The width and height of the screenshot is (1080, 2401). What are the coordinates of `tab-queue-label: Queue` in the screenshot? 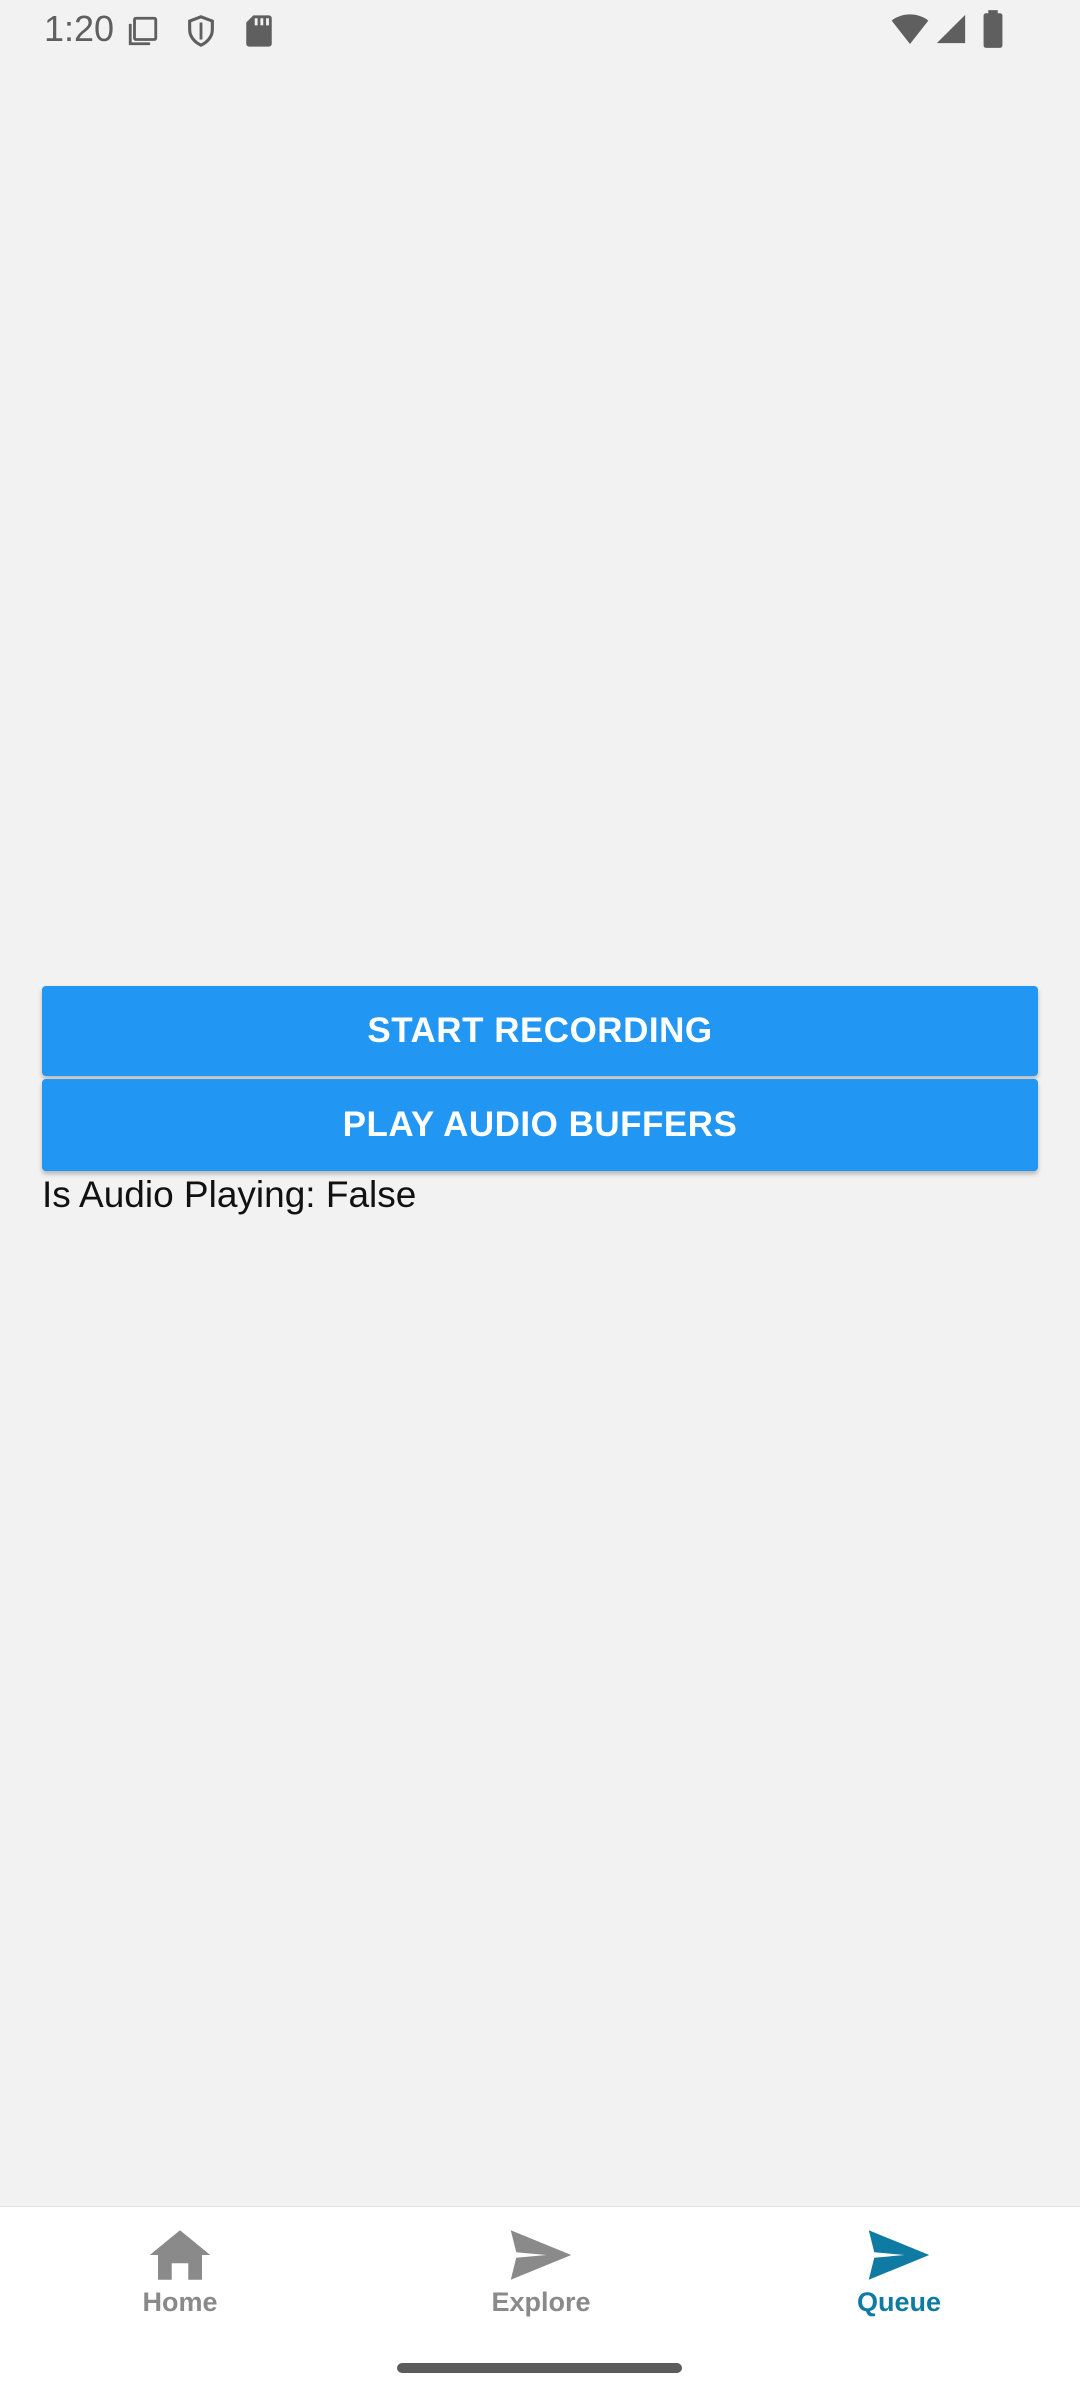 It's located at (899, 2302).